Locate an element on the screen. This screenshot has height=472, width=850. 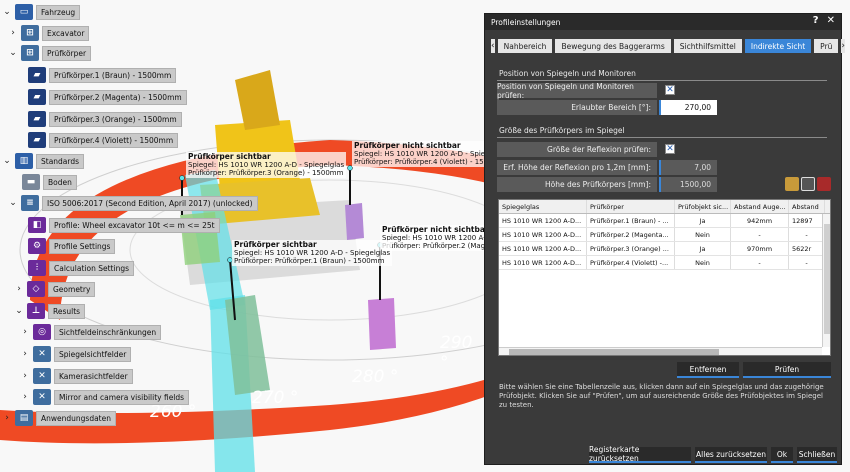
grid-tool-icon is located at coordinates (808, 184).